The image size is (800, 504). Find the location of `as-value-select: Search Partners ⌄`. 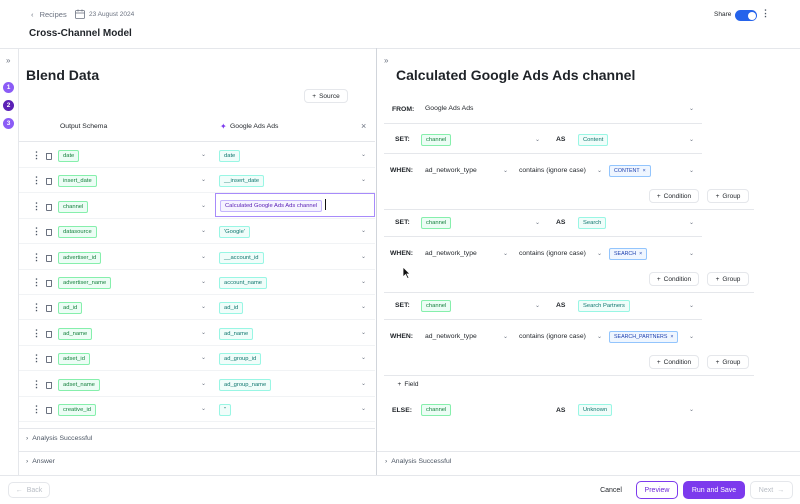

as-value-select: Search Partners ⌄ is located at coordinates (637, 306).